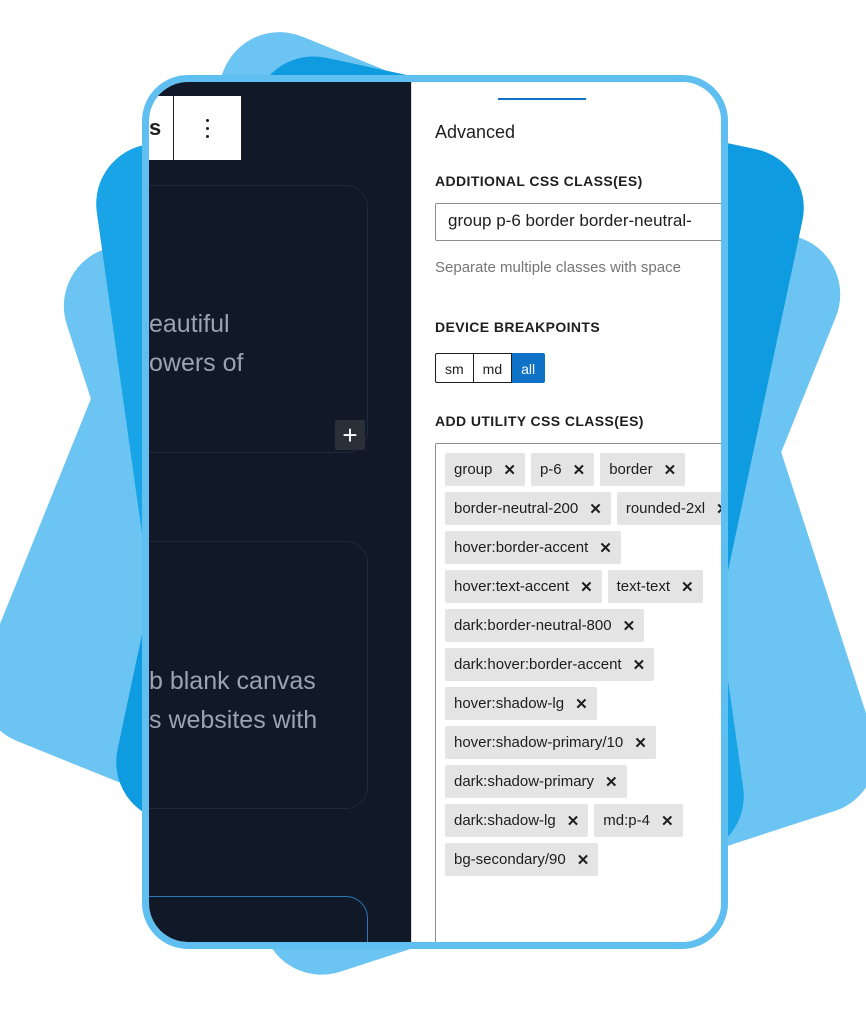  What do you see at coordinates (529, 368) in the screenshot?
I see `breakpoint-all-button: all` at bounding box center [529, 368].